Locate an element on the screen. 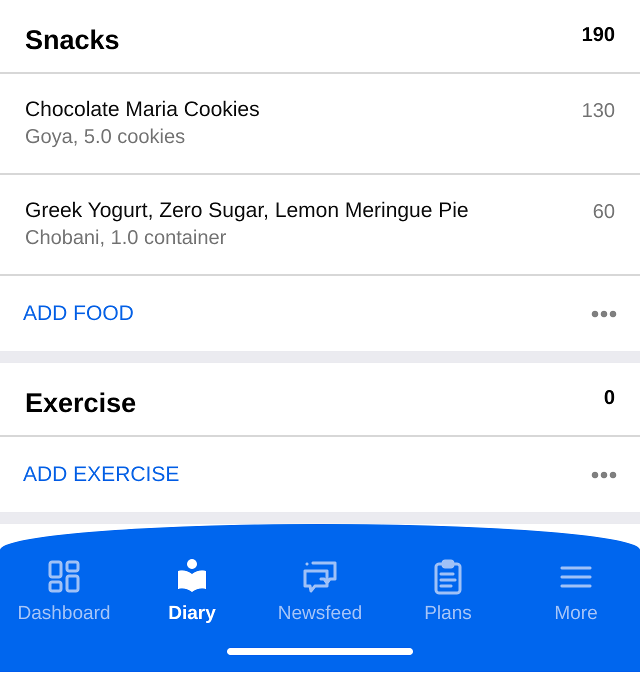 Image resolution: width=640 pixels, height=678 pixels. tab-item: Dashboard is located at coordinates (64, 598).